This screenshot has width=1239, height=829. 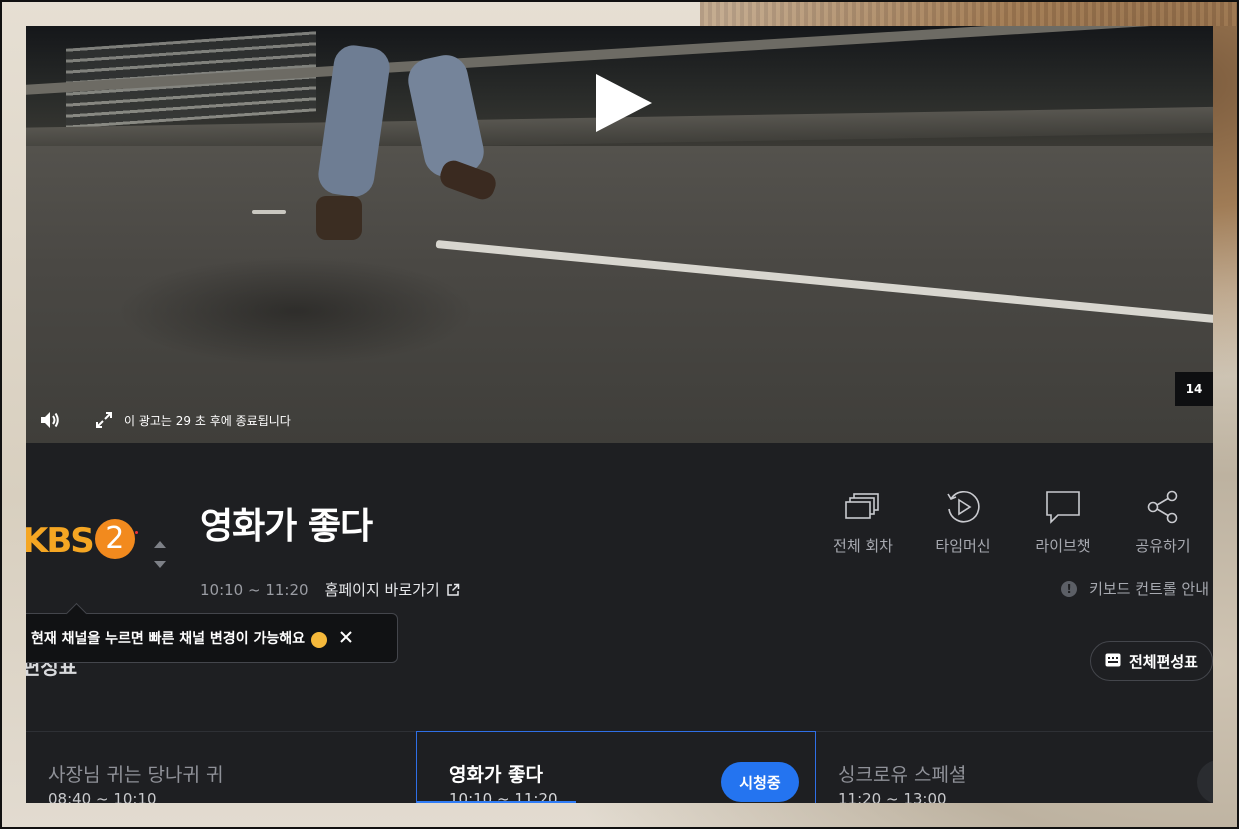 What do you see at coordinates (963, 546) in the screenshot?
I see `timemachine-label: 타임머신` at bounding box center [963, 546].